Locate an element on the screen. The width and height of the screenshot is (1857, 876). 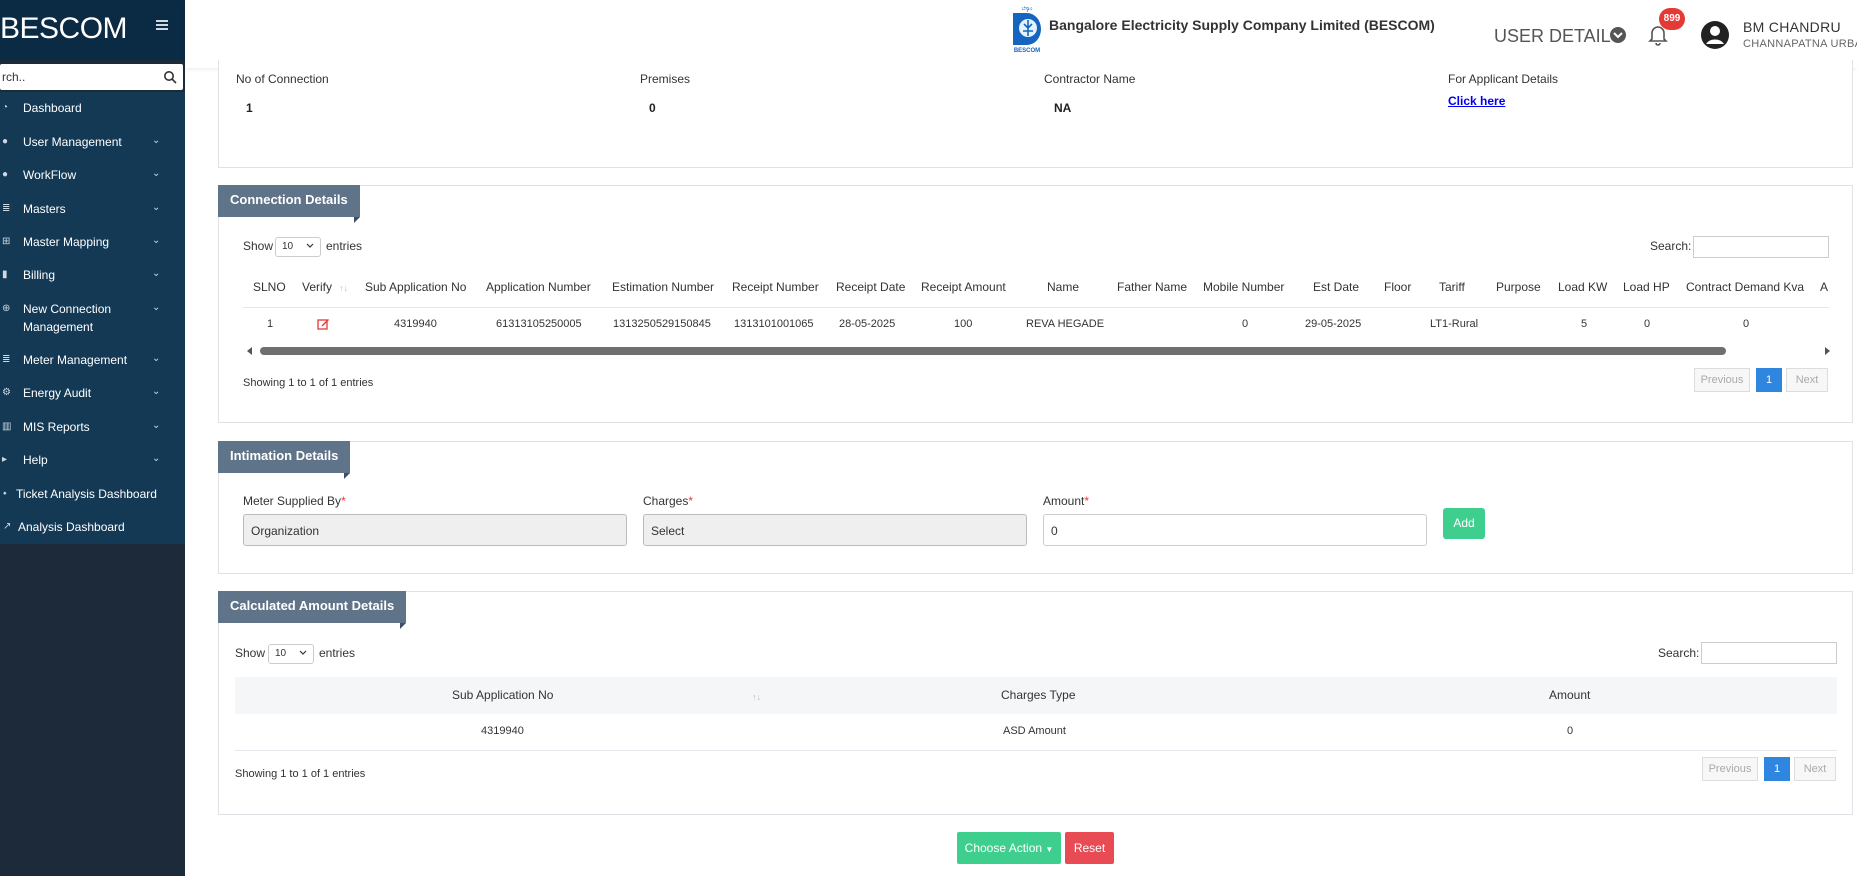
col-name: Name is located at coordinates (1063, 287).